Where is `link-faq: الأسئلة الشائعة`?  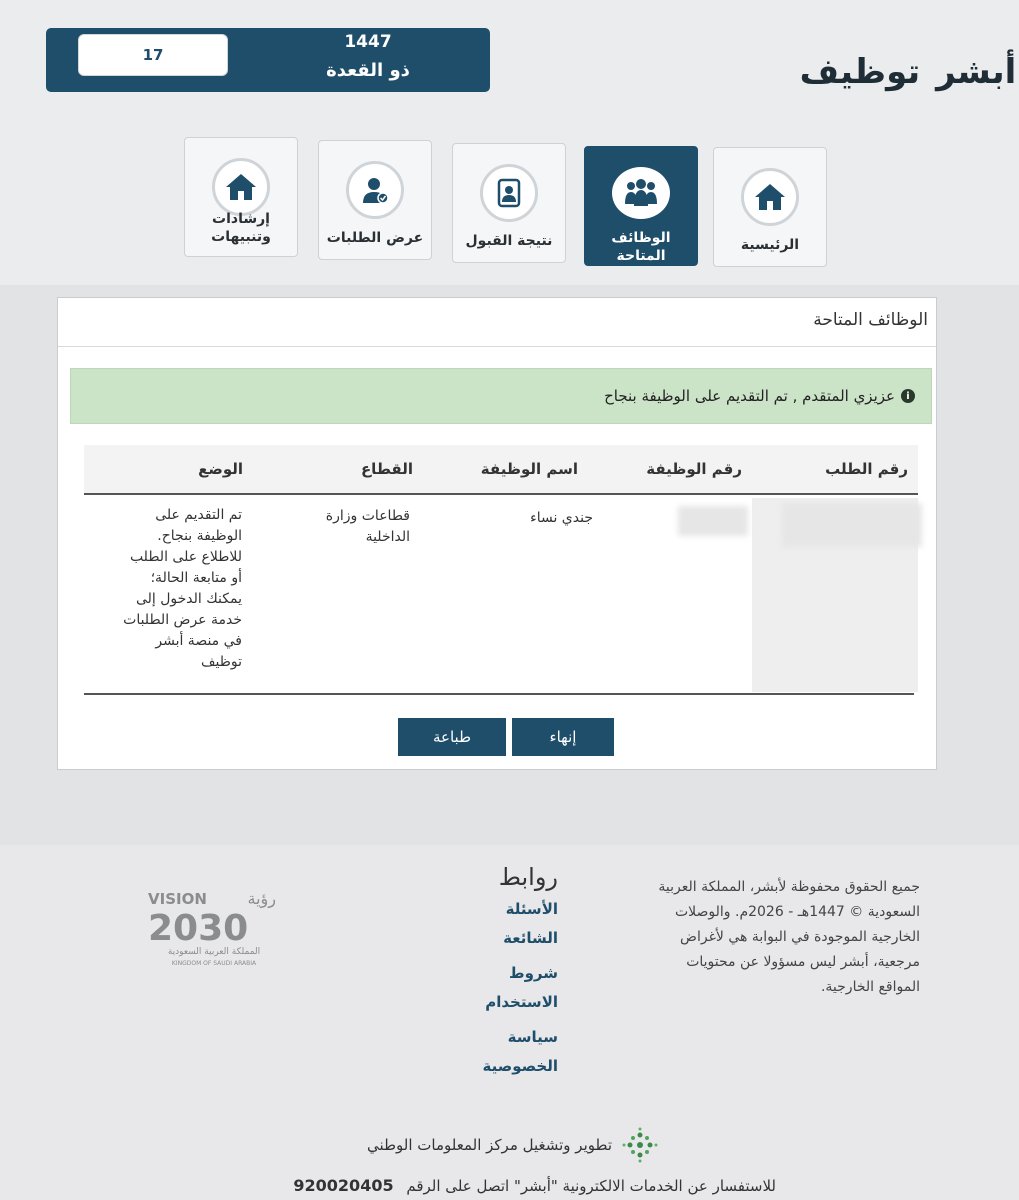 link-faq: الأسئلة الشائعة is located at coordinates (514, 924).